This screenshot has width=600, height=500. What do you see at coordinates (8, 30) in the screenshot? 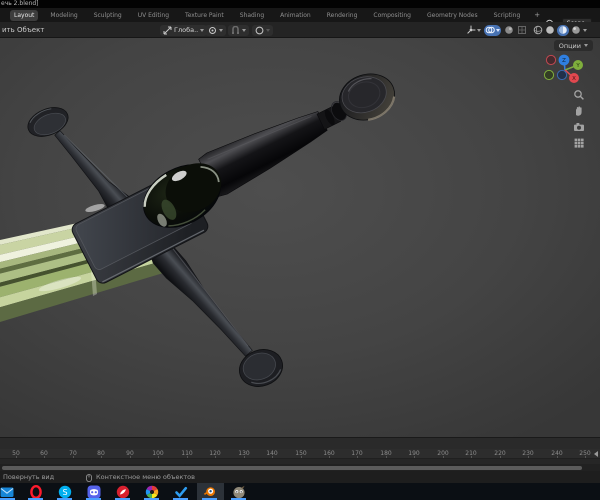
I see `menu-add-cropped: ить` at bounding box center [8, 30].